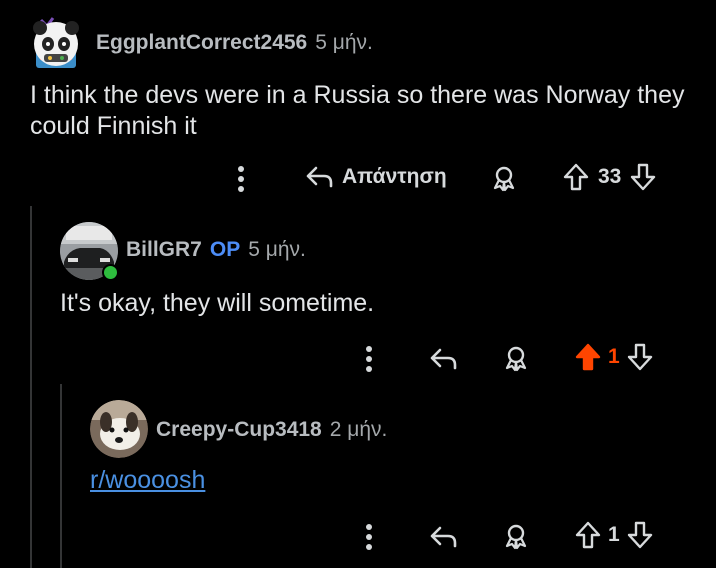 The width and height of the screenshot is (716, 568). I want to click on comment-body: It's okay, they will sometime., so click(217, 303).